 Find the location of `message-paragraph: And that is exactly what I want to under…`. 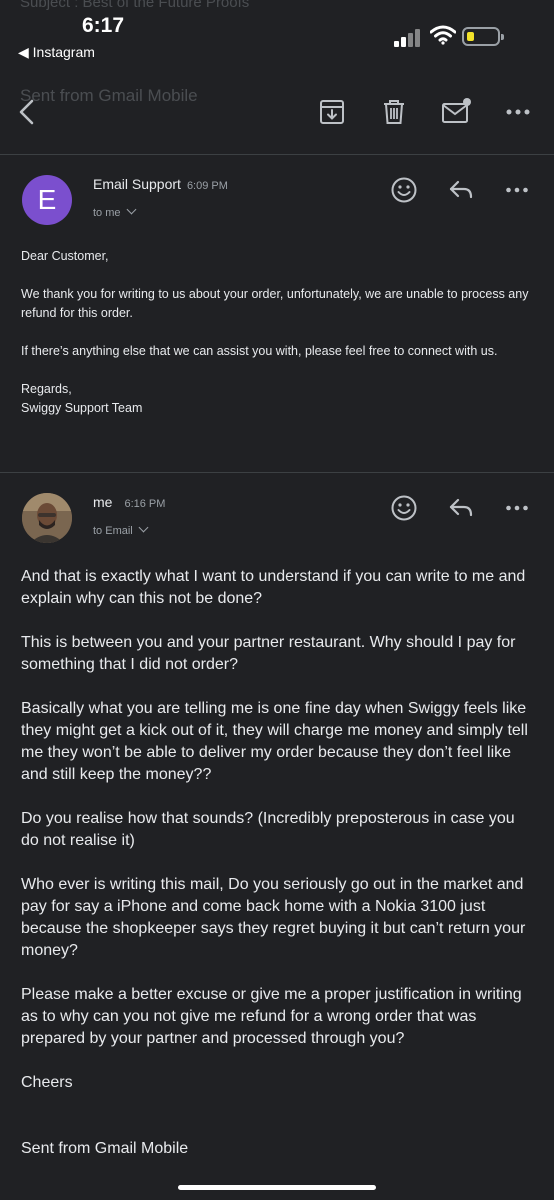

message-paragraph: And that is exactly what I want to under… is located at coordinates (273, 587).